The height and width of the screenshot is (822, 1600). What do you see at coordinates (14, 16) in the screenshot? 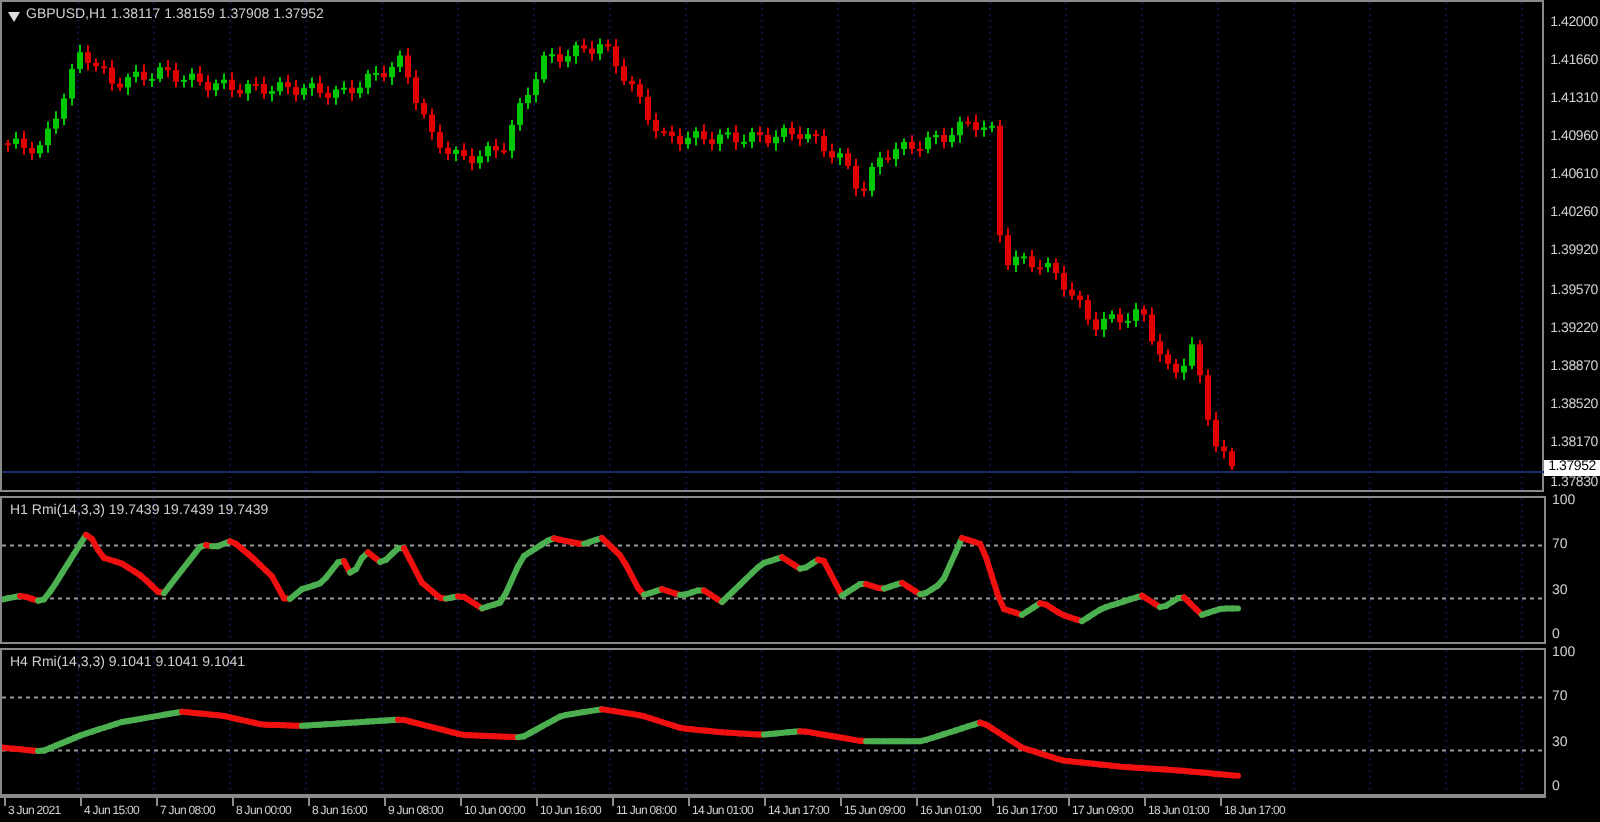
I see `dropdown-triangle-icon` at bounding box center [14, 16].